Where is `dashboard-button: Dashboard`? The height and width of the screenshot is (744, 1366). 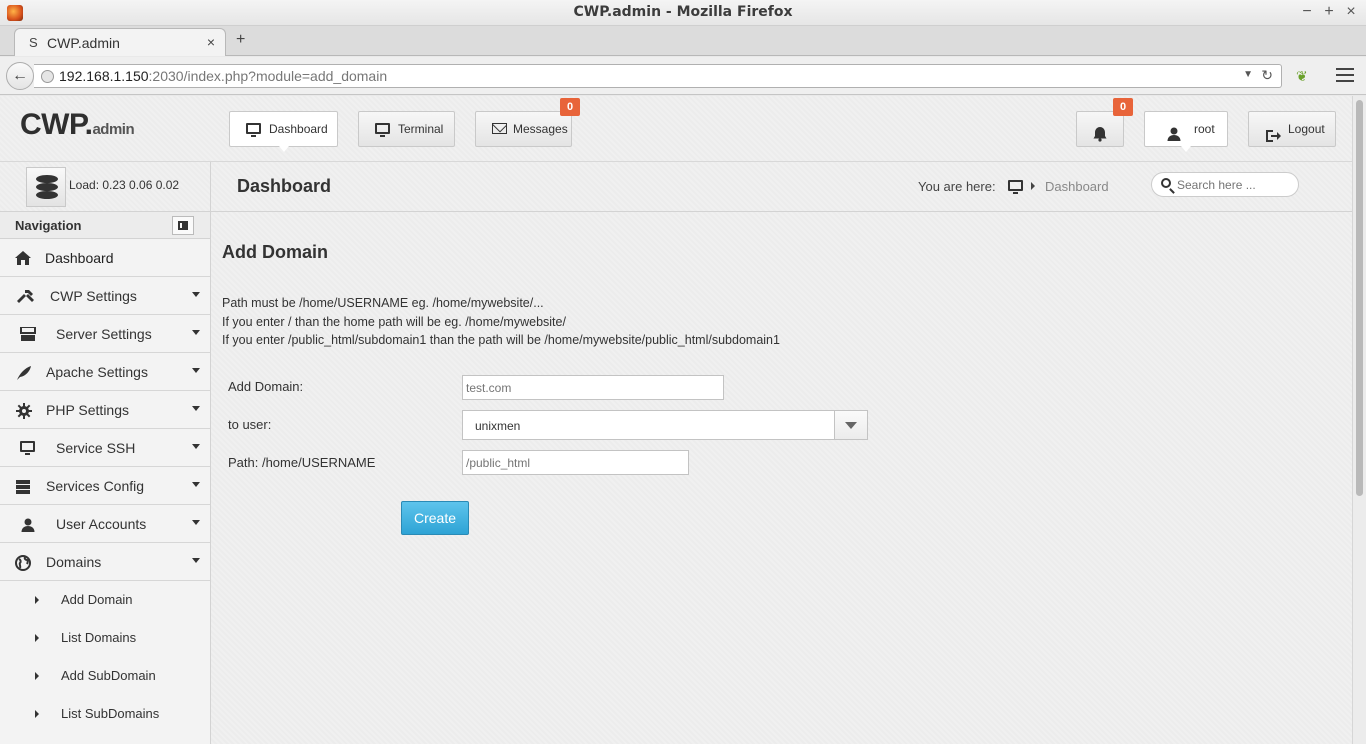 dashboard-button: Dashboard is located at coordinates (283, 131).